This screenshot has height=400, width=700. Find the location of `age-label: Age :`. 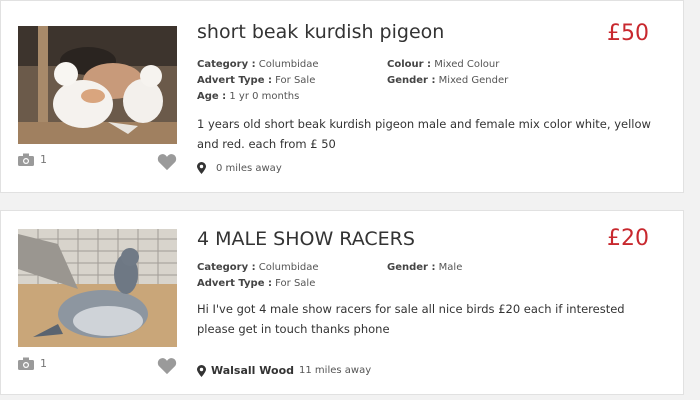

age-label: Age : is located at coordinates (212, 96).